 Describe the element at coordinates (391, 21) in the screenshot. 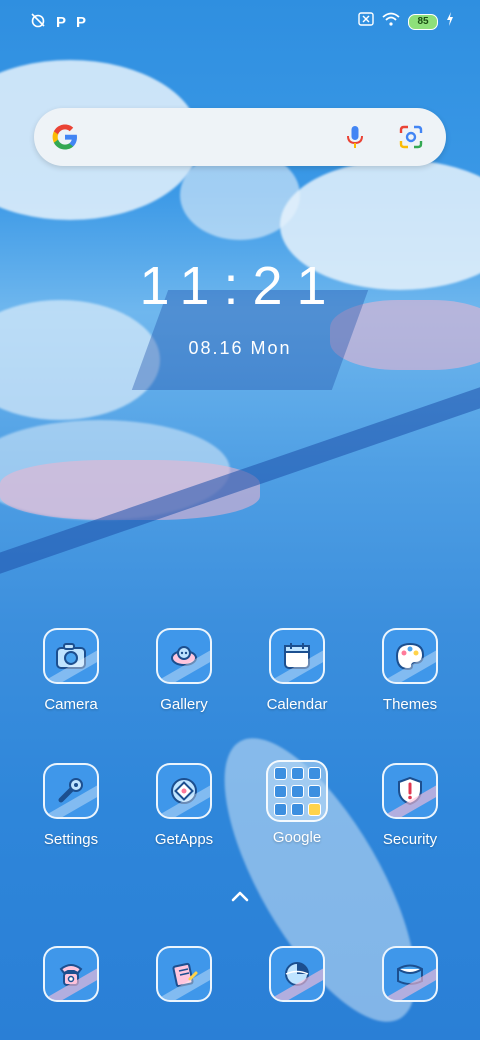

I see `wifi-icon` at that location.